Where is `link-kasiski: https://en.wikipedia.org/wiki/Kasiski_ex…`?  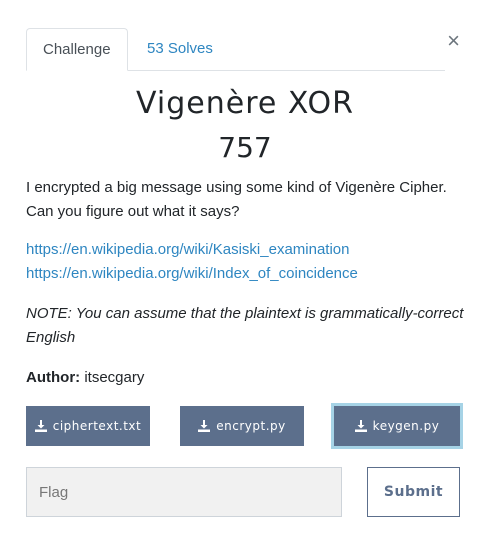 link-kasiski: https://en.wikipedia.org/wiki/Kasiski_ex… is located at coordinates (246, 250).